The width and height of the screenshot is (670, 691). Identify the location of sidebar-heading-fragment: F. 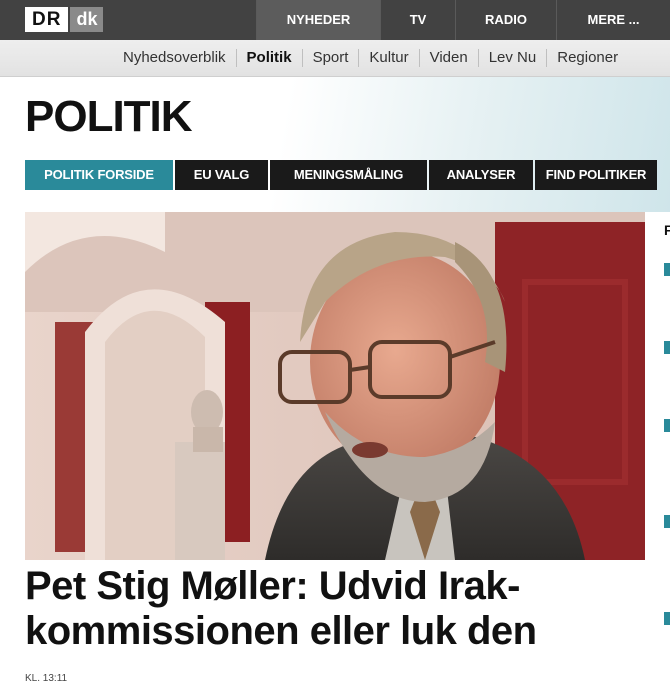
(667, 230).